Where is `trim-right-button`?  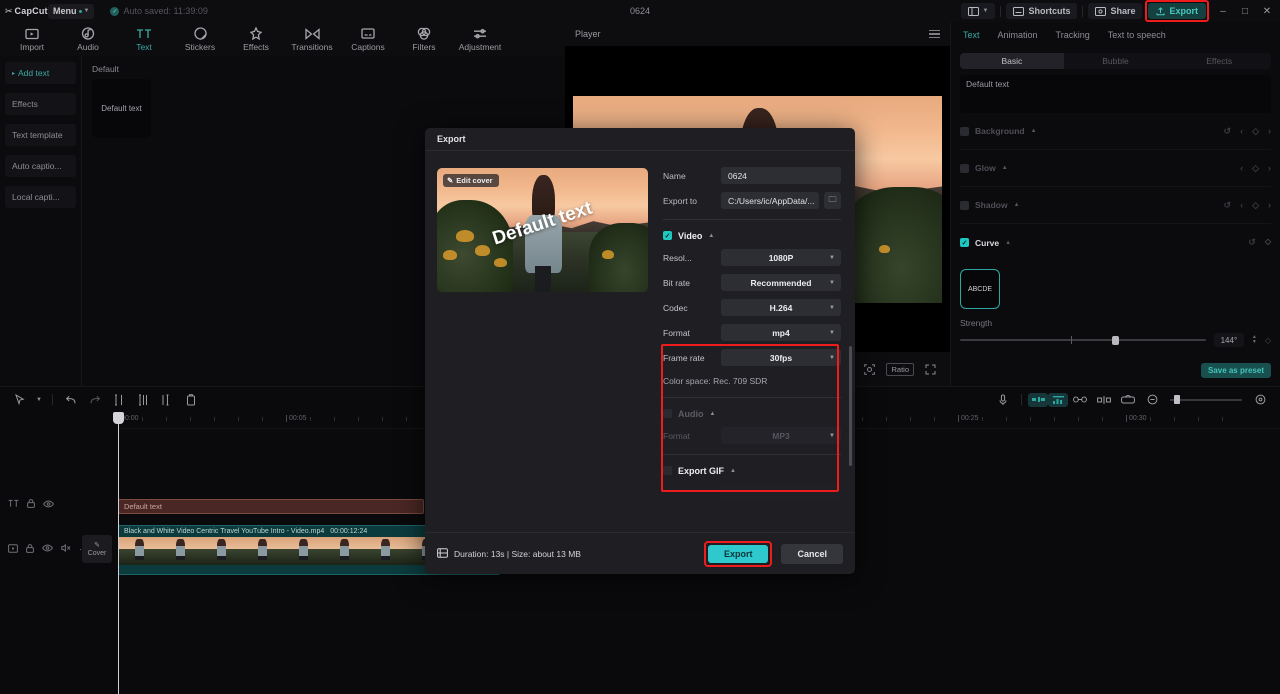 trim-right-button is located at coordinates (167, 400).